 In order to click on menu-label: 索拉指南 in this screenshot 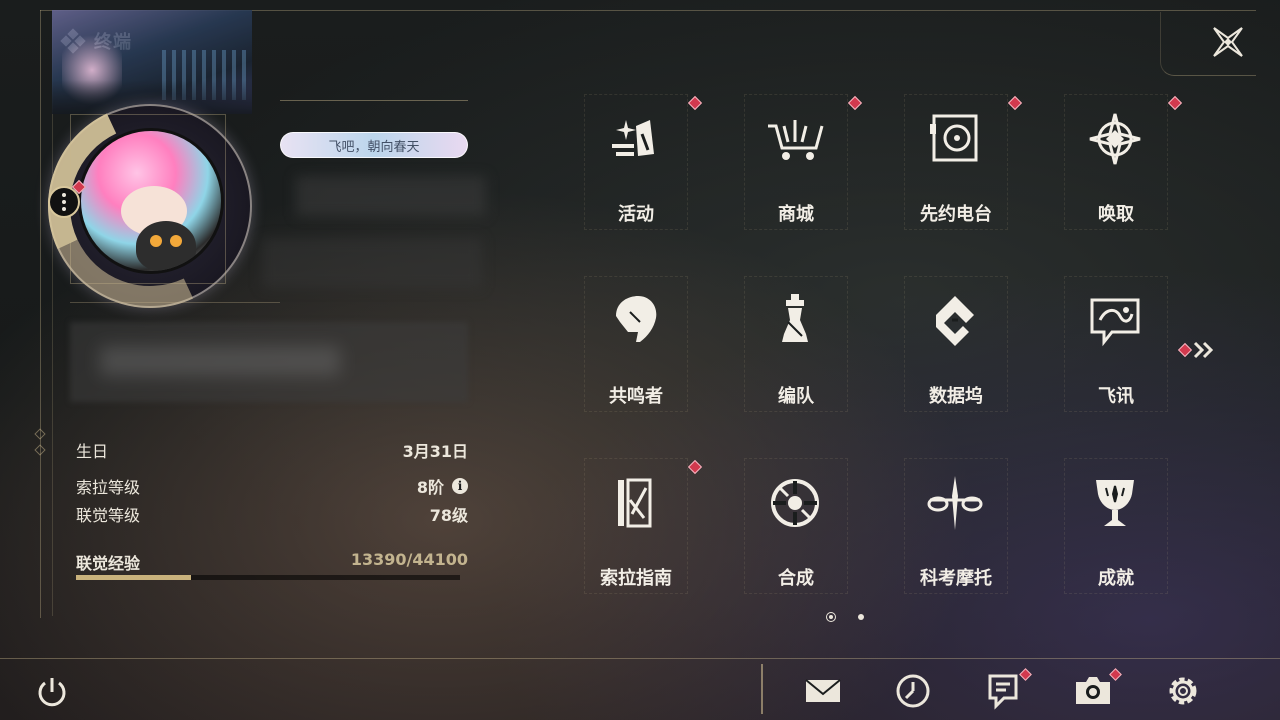, I will do `click(636, 578)`.